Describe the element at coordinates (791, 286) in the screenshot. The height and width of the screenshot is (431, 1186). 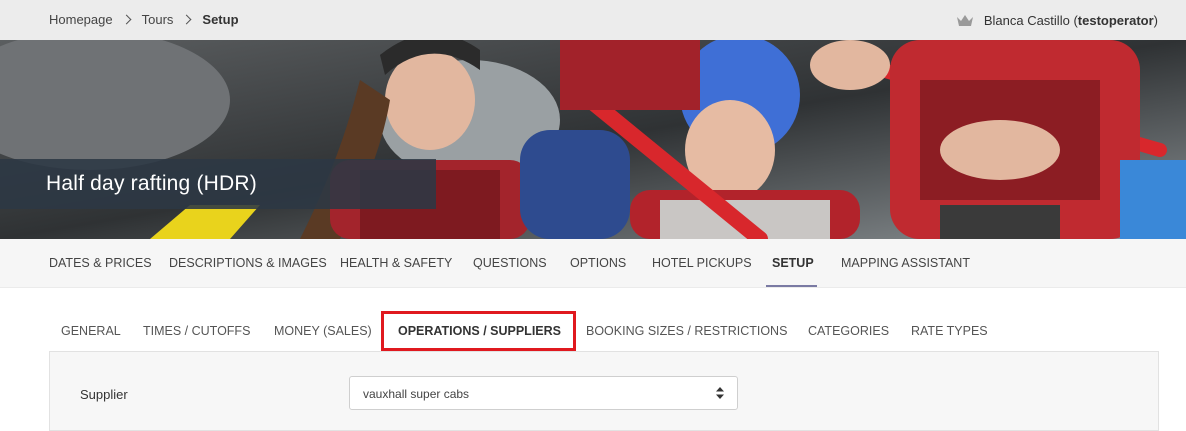
I see `active-tab-indicator` at that location.